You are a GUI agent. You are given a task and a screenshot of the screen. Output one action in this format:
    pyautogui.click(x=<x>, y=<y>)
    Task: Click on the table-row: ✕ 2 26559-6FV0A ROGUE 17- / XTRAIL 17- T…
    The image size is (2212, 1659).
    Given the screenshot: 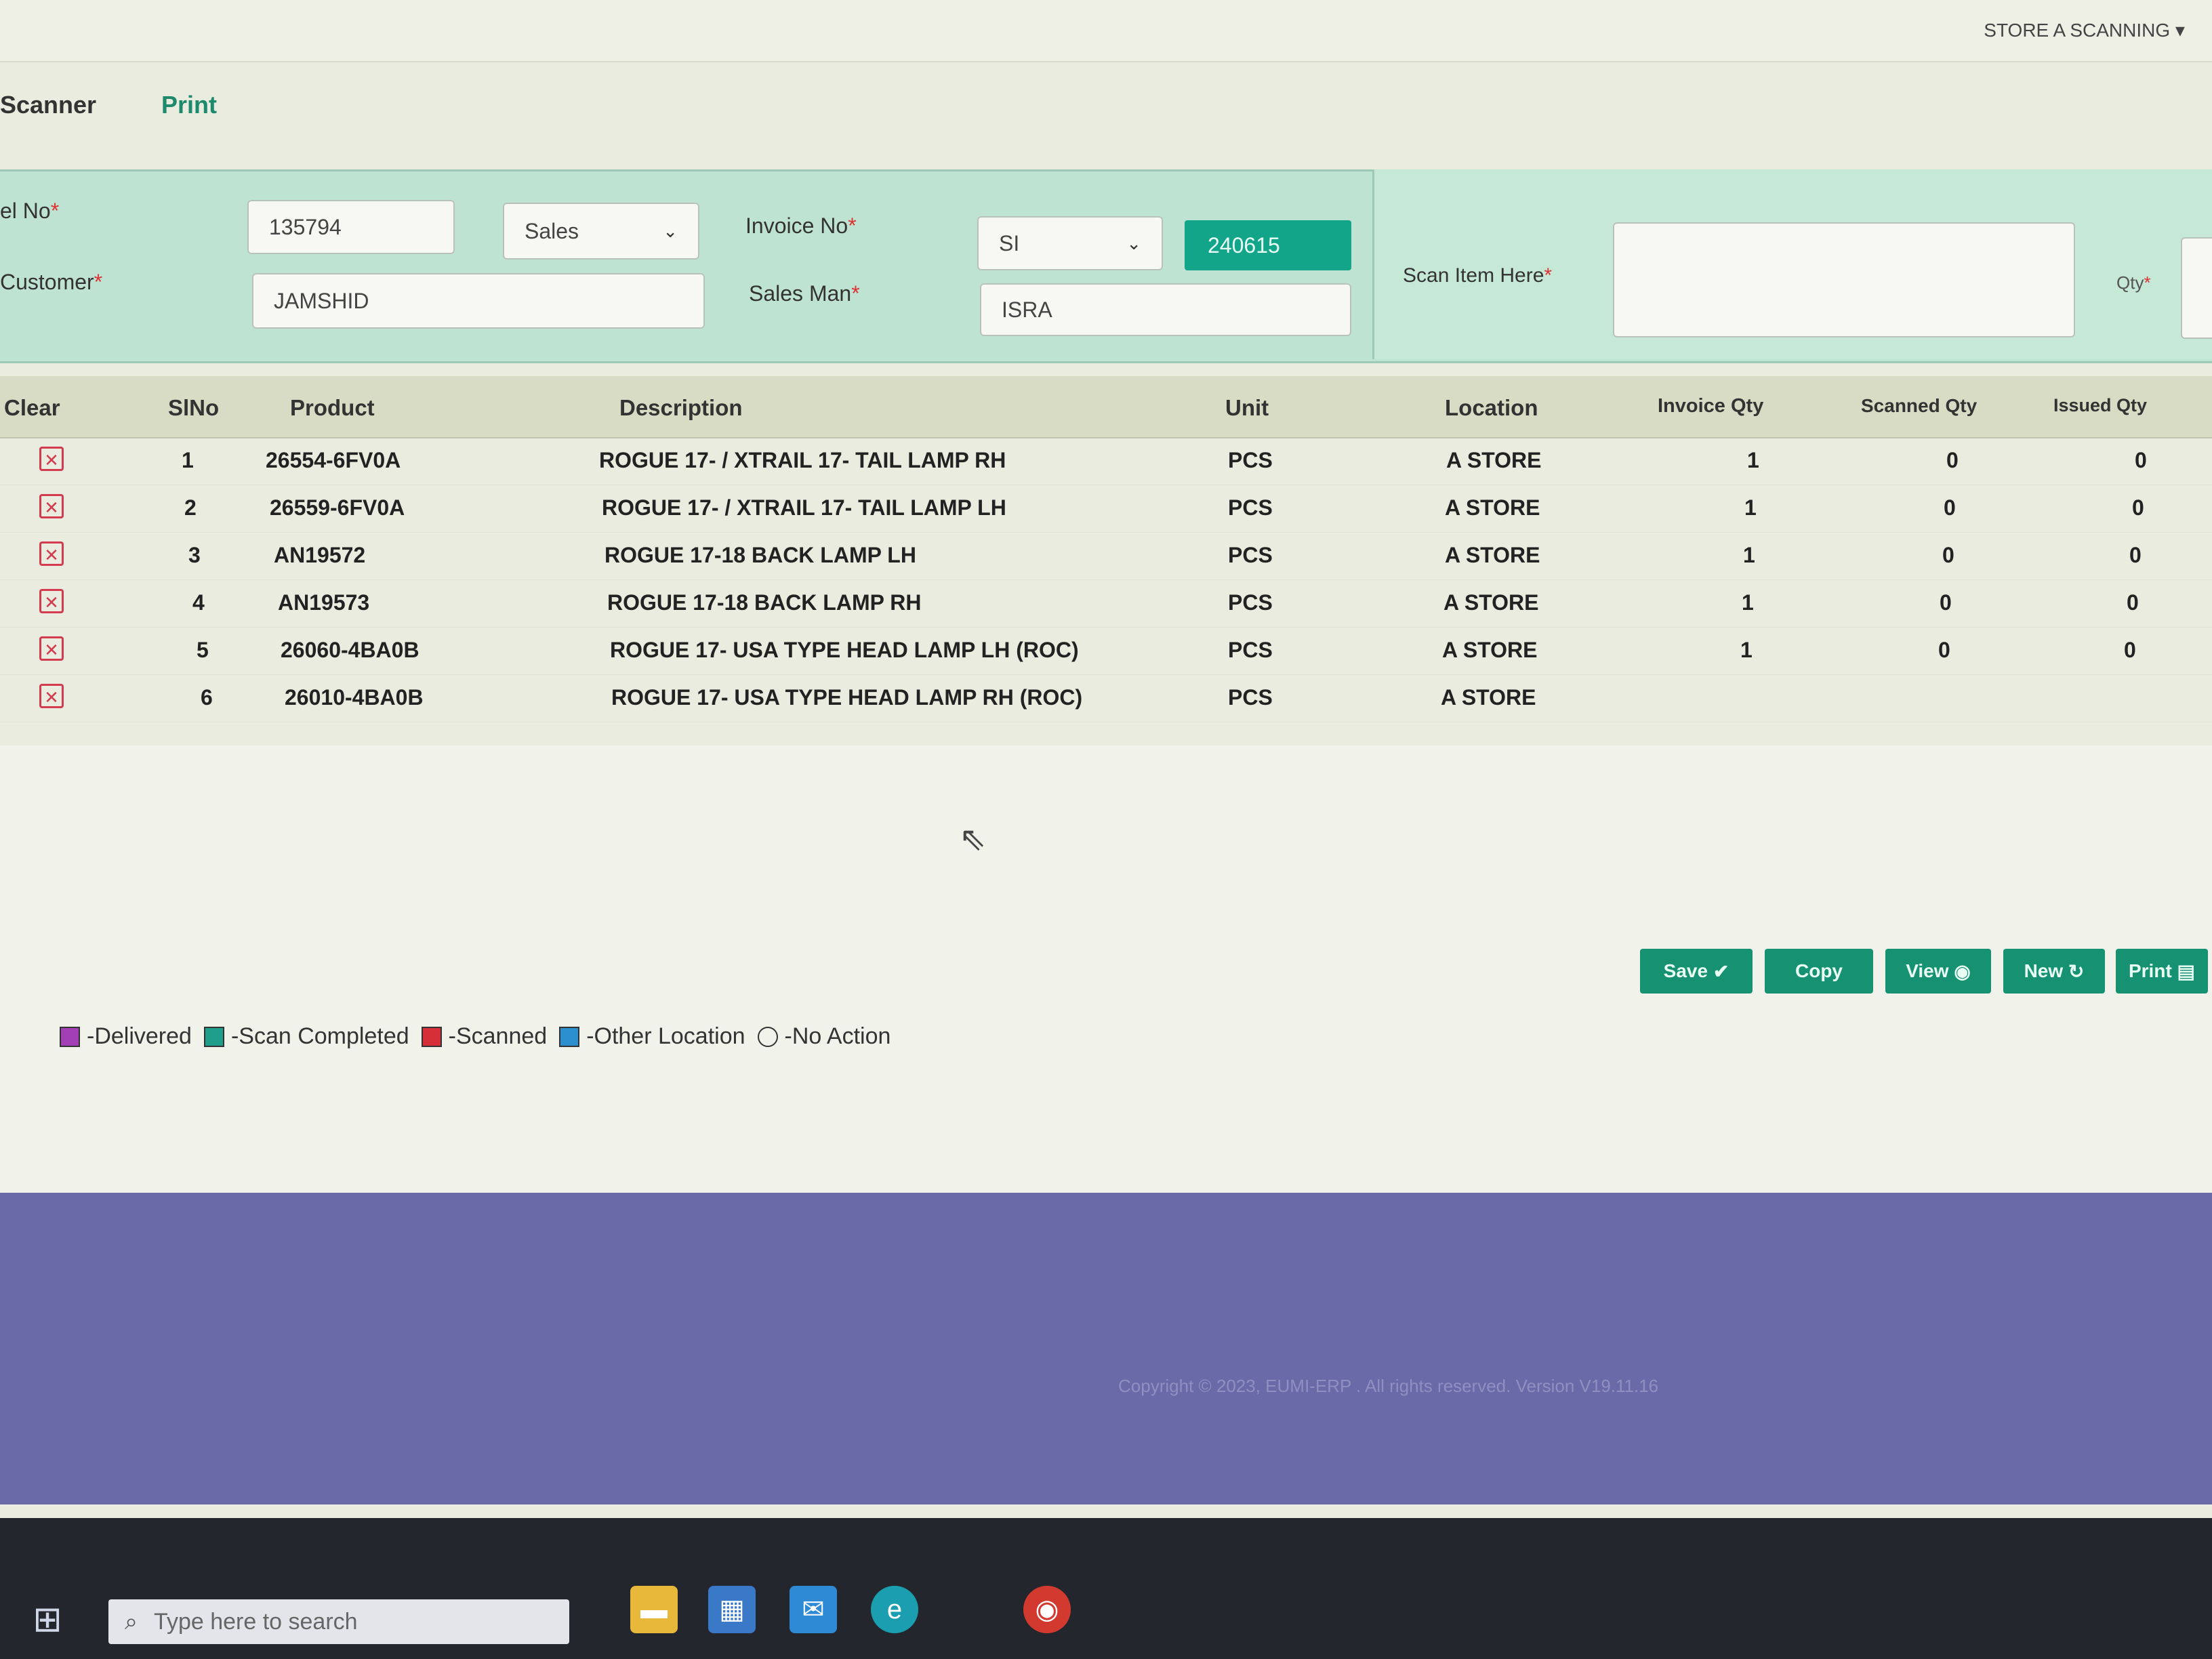 What is the action you would take?
    pyautogui.click(x=1106, y=509)
    